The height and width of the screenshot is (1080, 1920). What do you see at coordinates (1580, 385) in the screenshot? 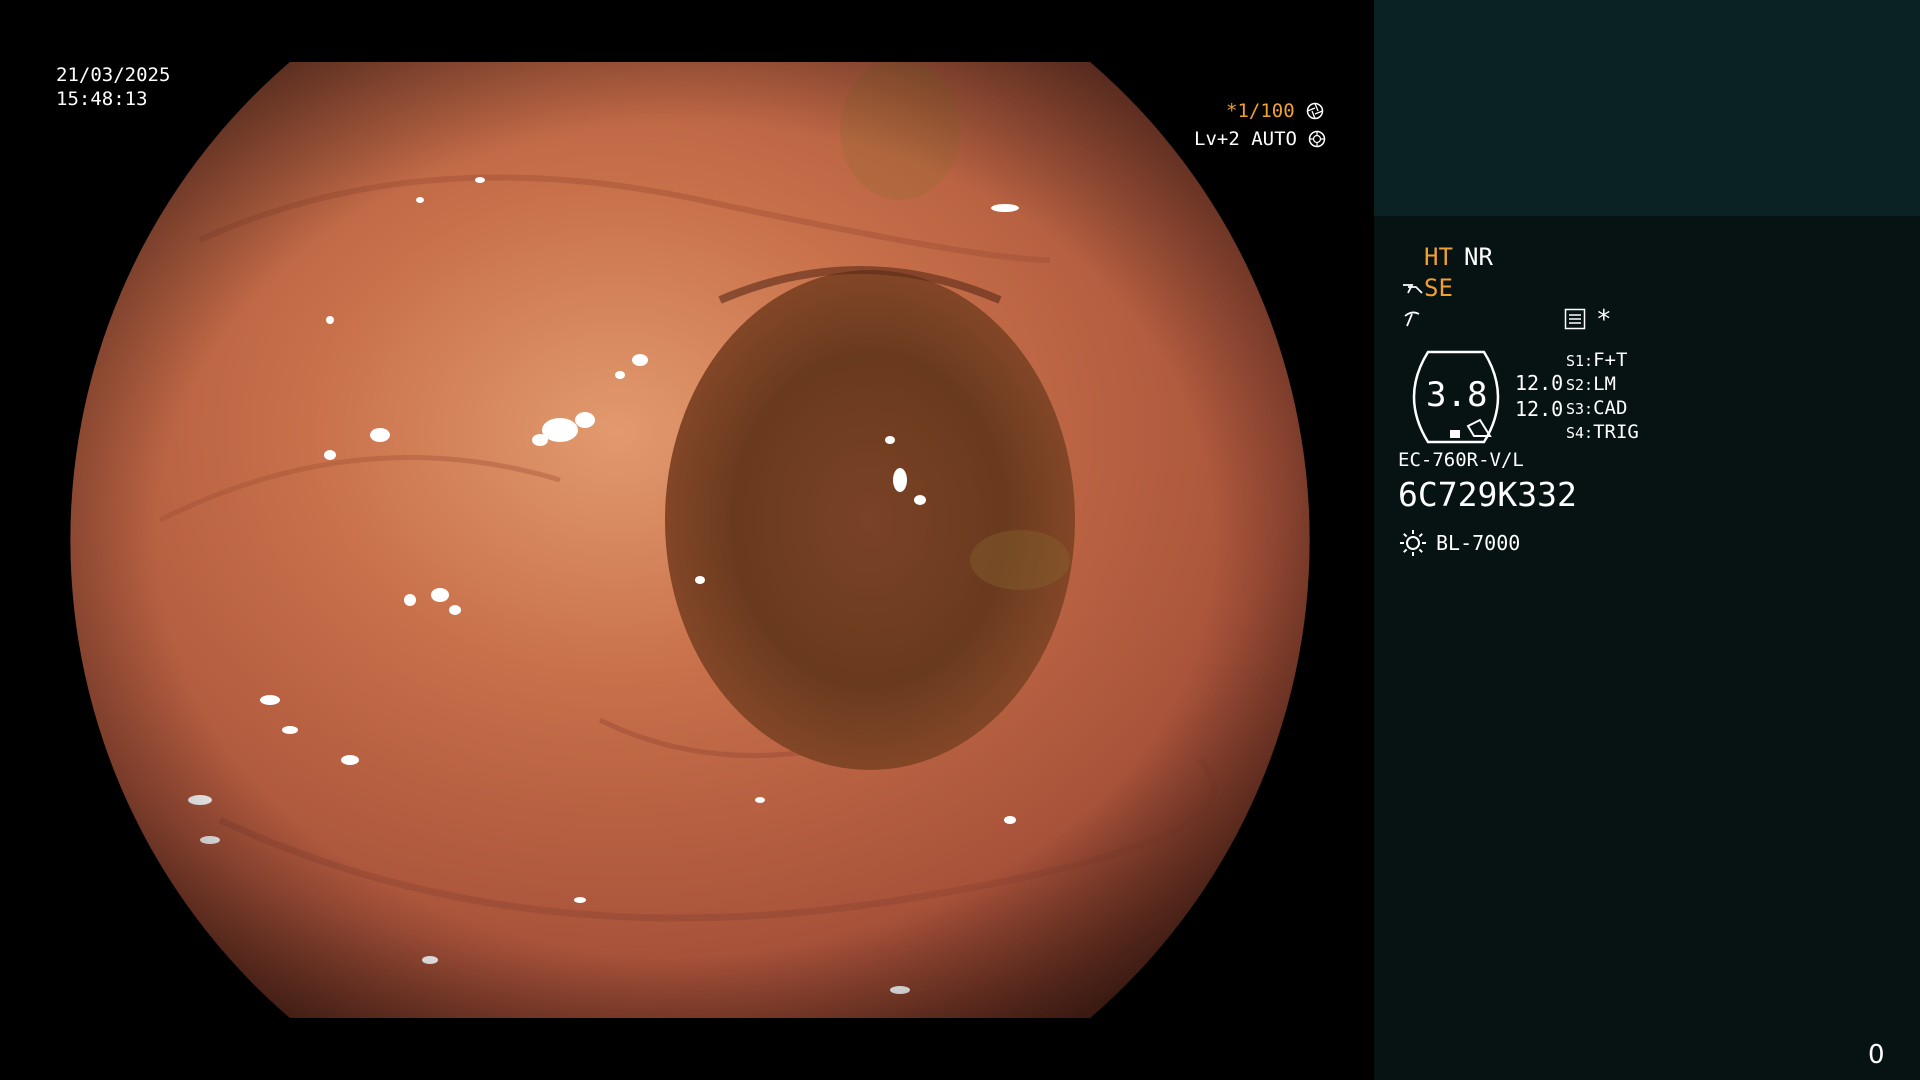
I see `switch-s2-key: S2:` at bounding box center [1580, 385].